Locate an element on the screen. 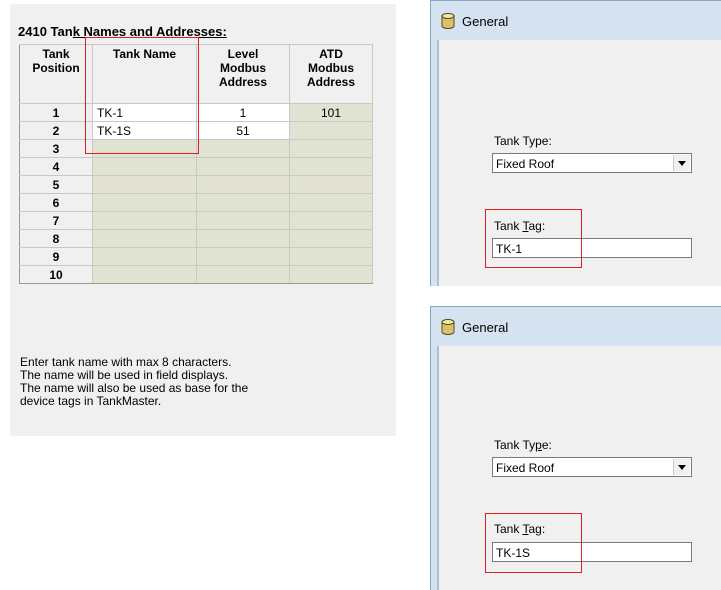 The width and height of the screenshot is (721, 590). col-header-tank-position: Tank Position is located at coordinates (56, 74).